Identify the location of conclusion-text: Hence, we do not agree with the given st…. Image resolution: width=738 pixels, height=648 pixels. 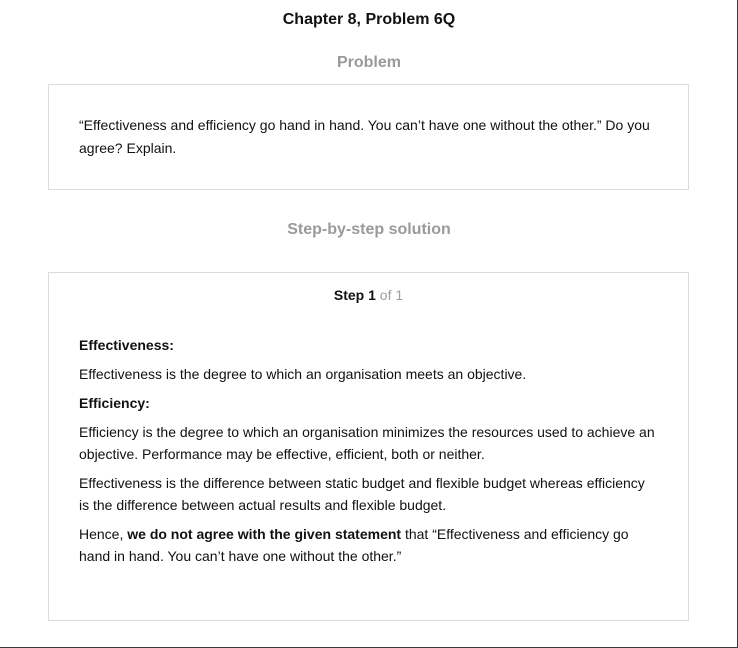
(367, 545).